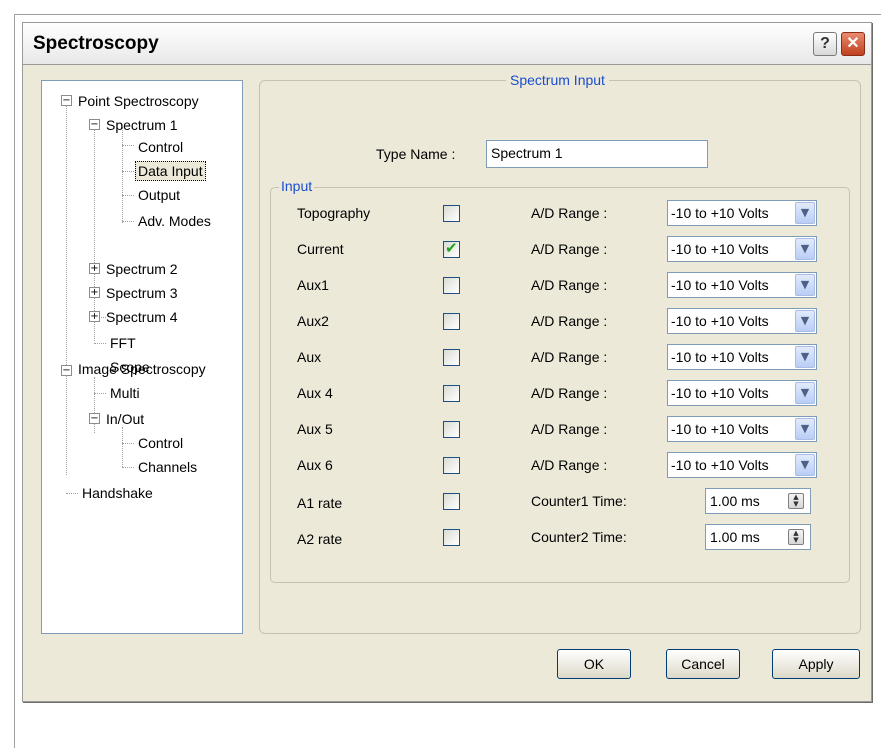  What do you see at coordinates (853, 44) in the screenshot?
I see `close-button: ✕` at bounding box center [853, 44].